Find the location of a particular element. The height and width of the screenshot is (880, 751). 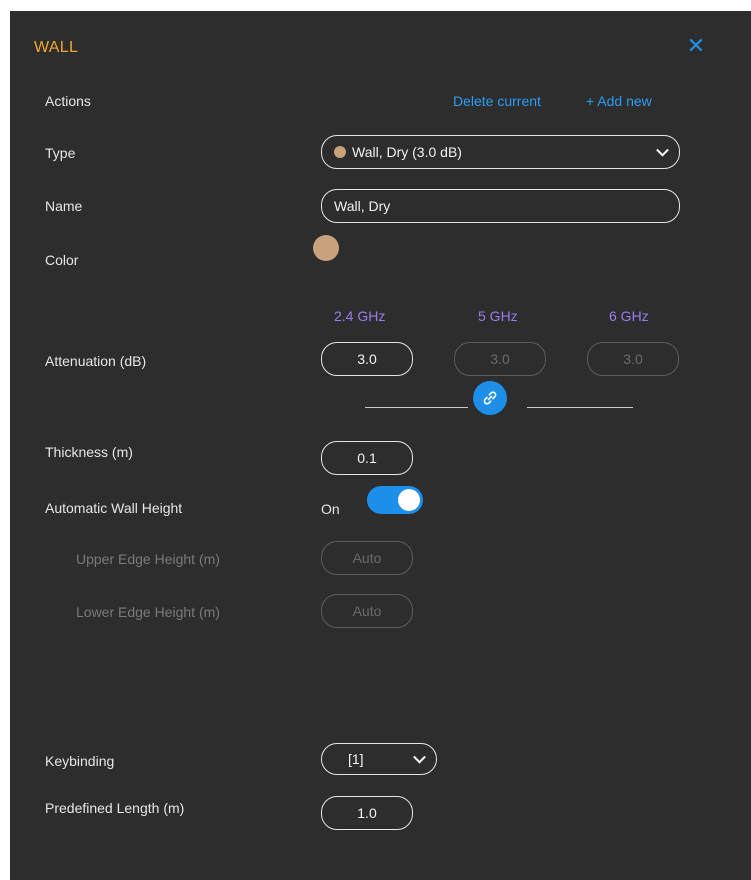

auto-height-toggle is located at coordinates (395, 500).